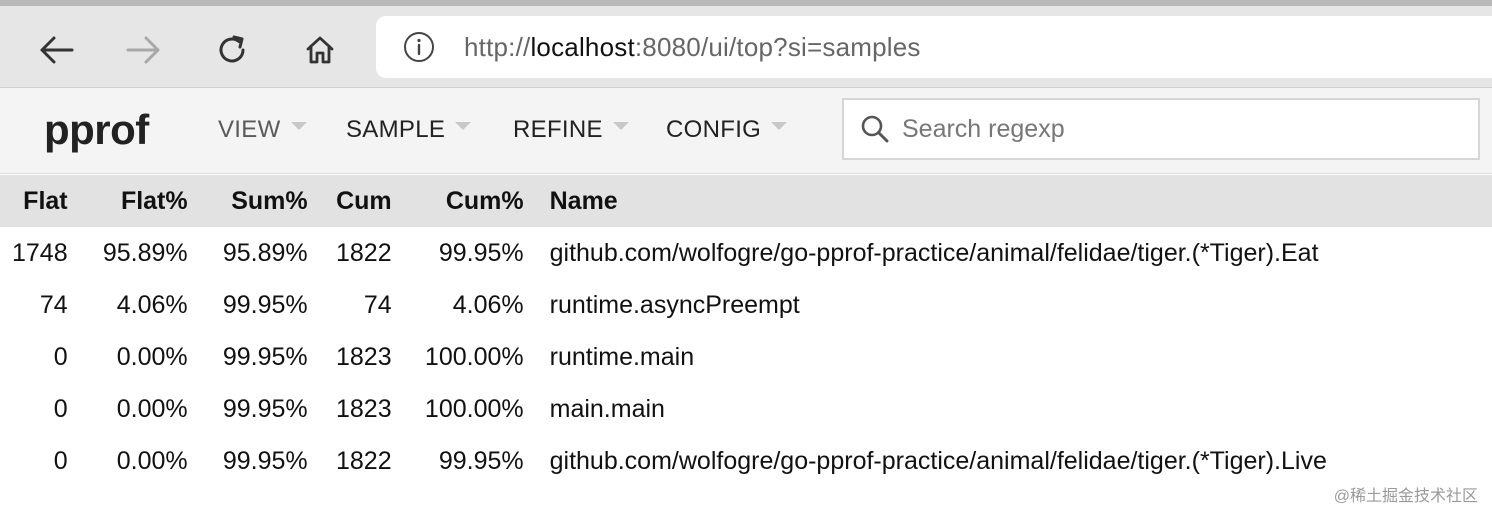  Describe the element at coordinates (488, 304) in the screenshot. I see `cell-cum-percent: 4.06%` at that location.